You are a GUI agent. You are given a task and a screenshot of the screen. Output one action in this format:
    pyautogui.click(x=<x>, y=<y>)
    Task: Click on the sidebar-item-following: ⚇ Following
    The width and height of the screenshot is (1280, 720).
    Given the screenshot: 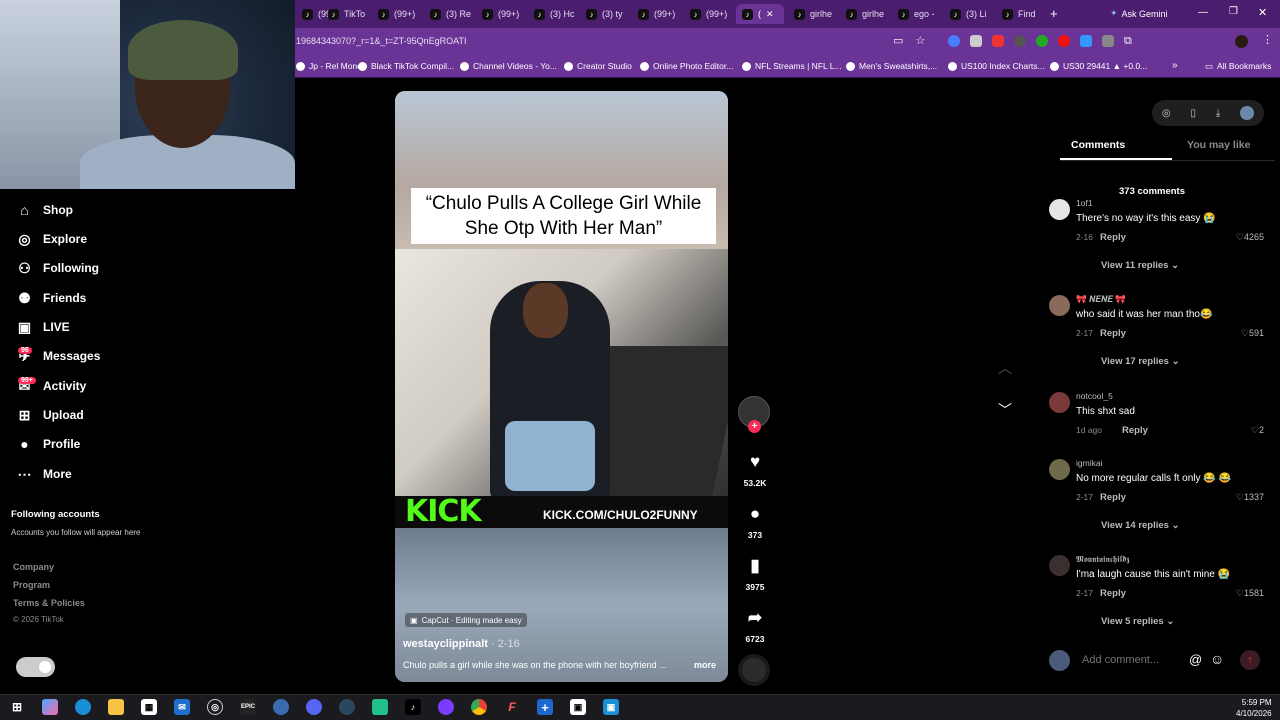 What is the action you would take?
    pyautogui.click(x=57, y=268)
    